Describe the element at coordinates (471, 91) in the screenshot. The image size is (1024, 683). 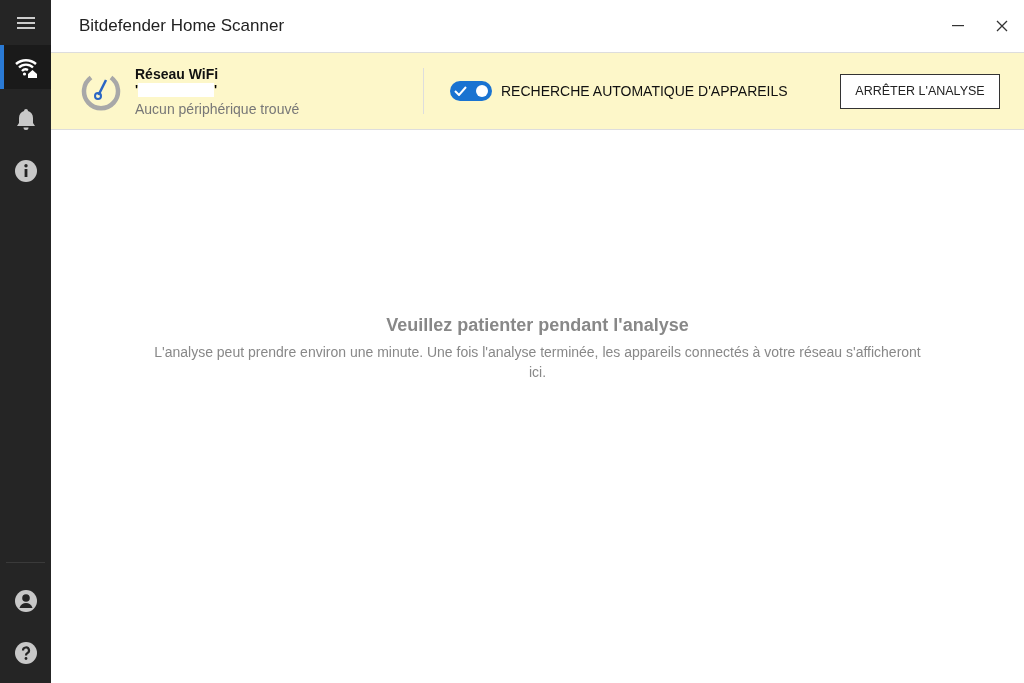
I see `toggle-switch` at that location.